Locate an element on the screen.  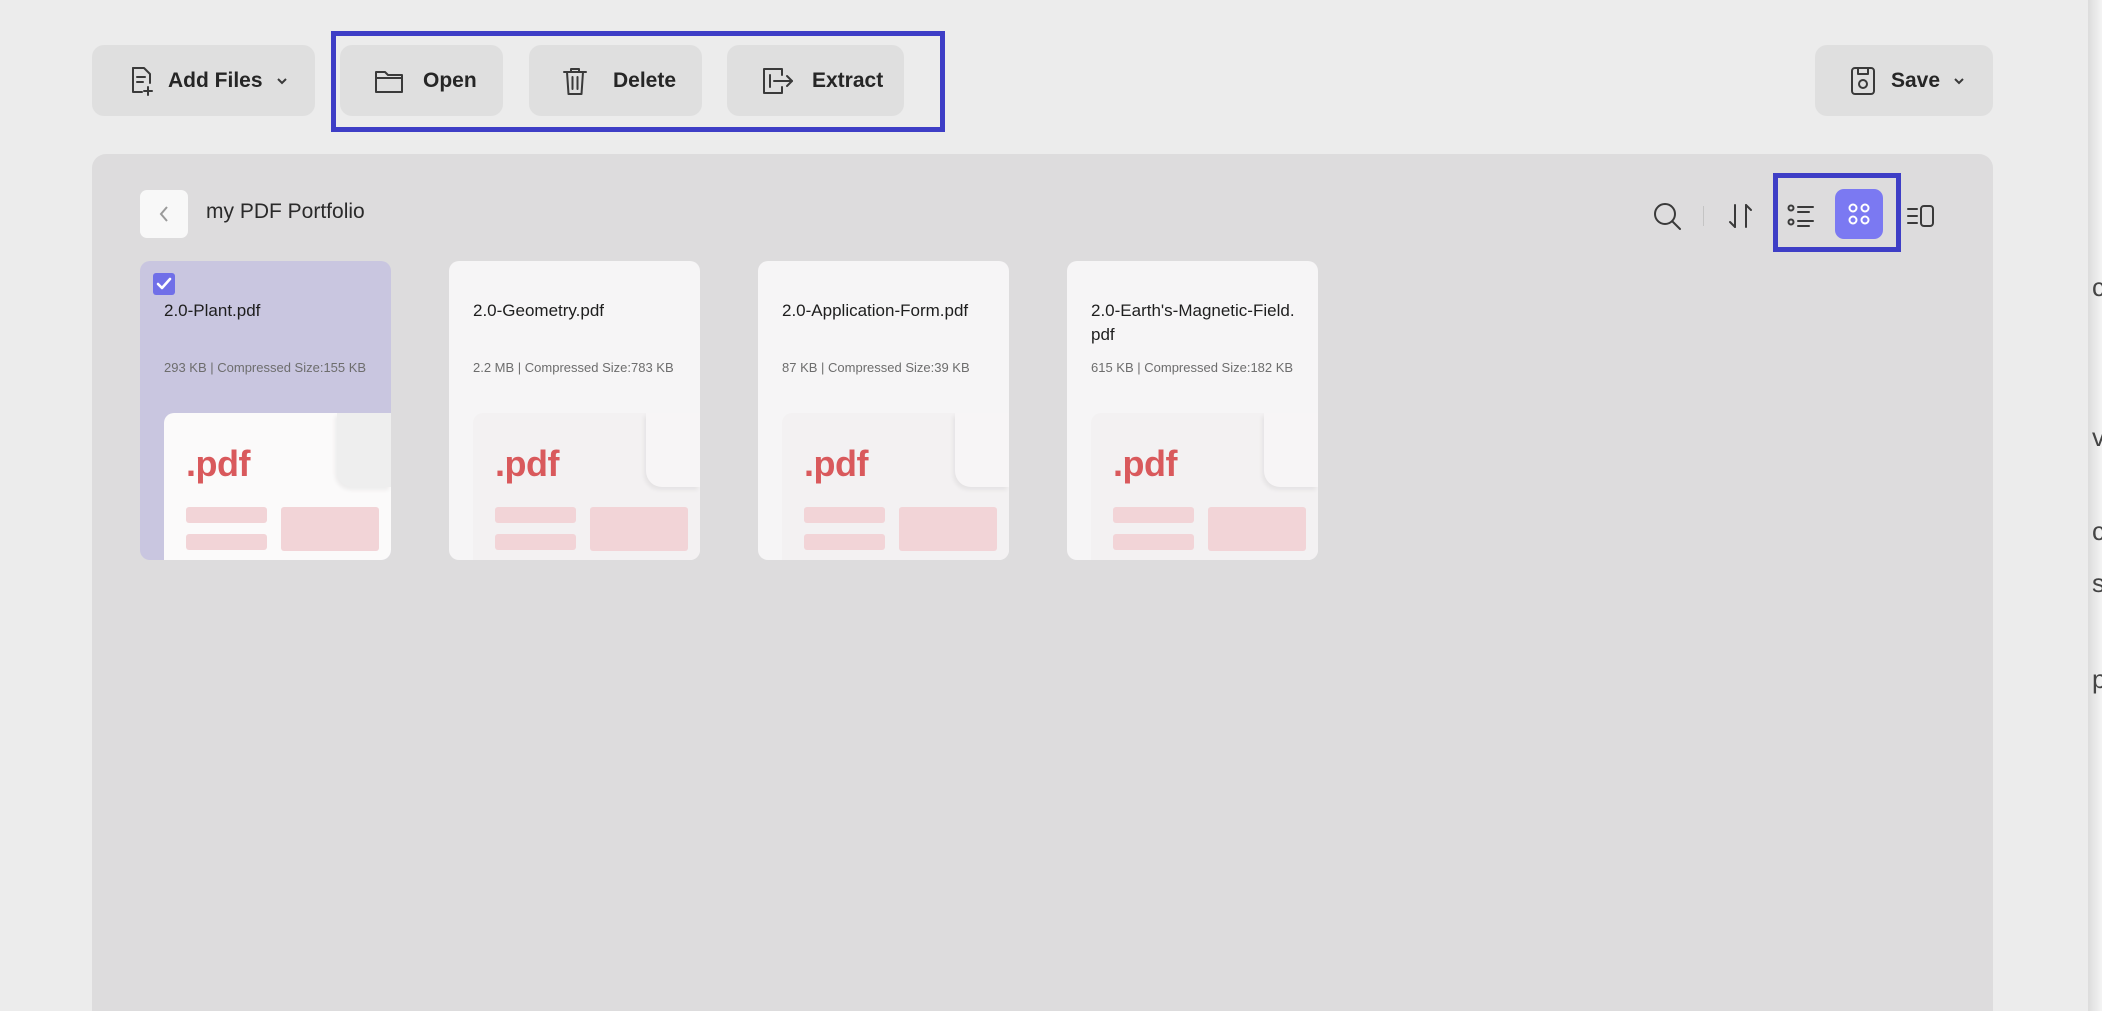
save-label: Save is located at coordinates (1916, 80).